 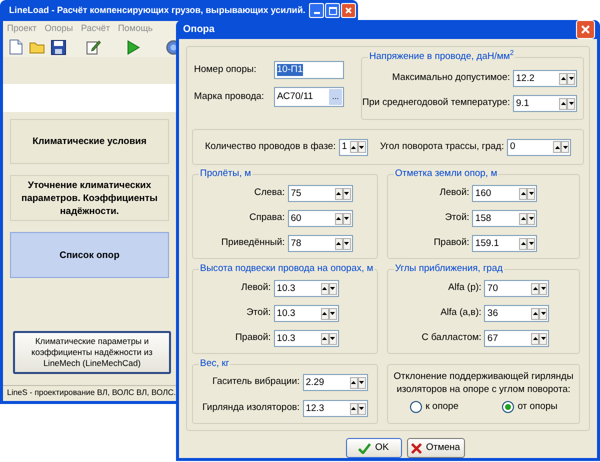 I want to click on input-field: 60, so click(x=320, y=218).